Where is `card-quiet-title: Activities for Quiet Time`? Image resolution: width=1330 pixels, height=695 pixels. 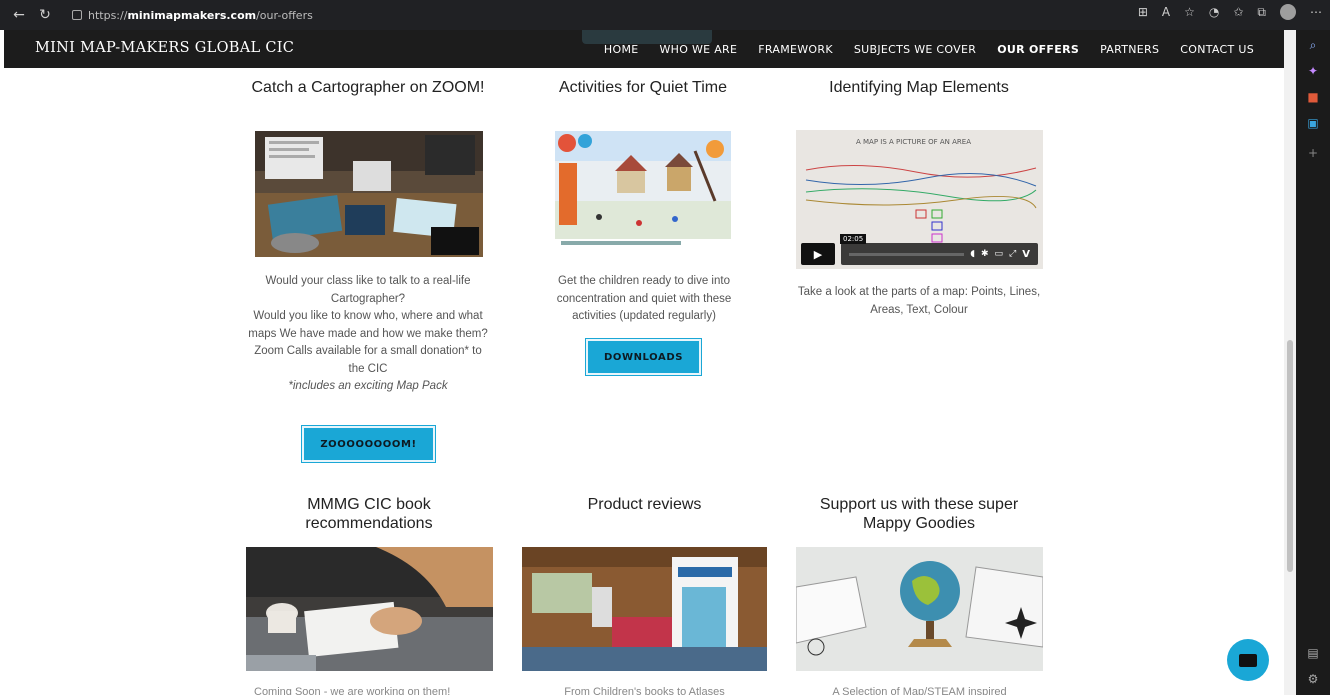 card-quiet-title: Activities for Quiet Time is located at coordinates (643, 87).